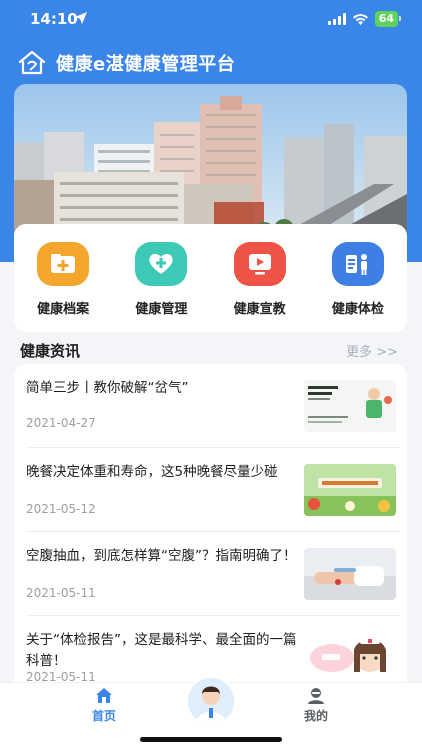 The height and width of the screenshot is (750, 422). I want to click on menu-health-management: 健康管理, so click(161, 279).